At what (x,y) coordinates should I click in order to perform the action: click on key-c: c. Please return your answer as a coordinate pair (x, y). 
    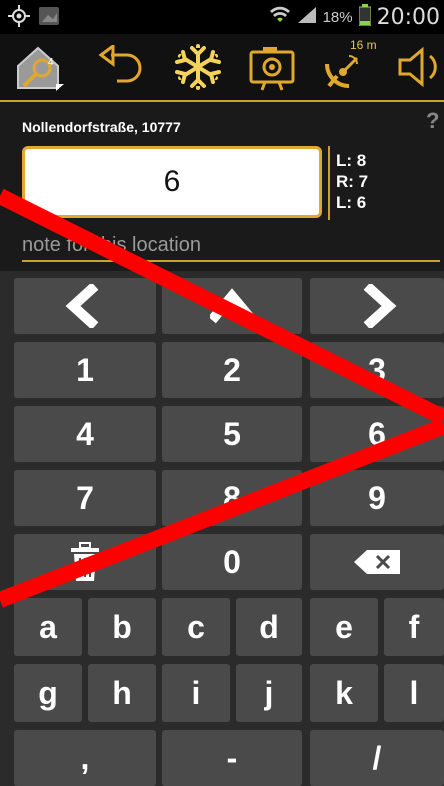
    Looking at the image, I should click on (196, 627).